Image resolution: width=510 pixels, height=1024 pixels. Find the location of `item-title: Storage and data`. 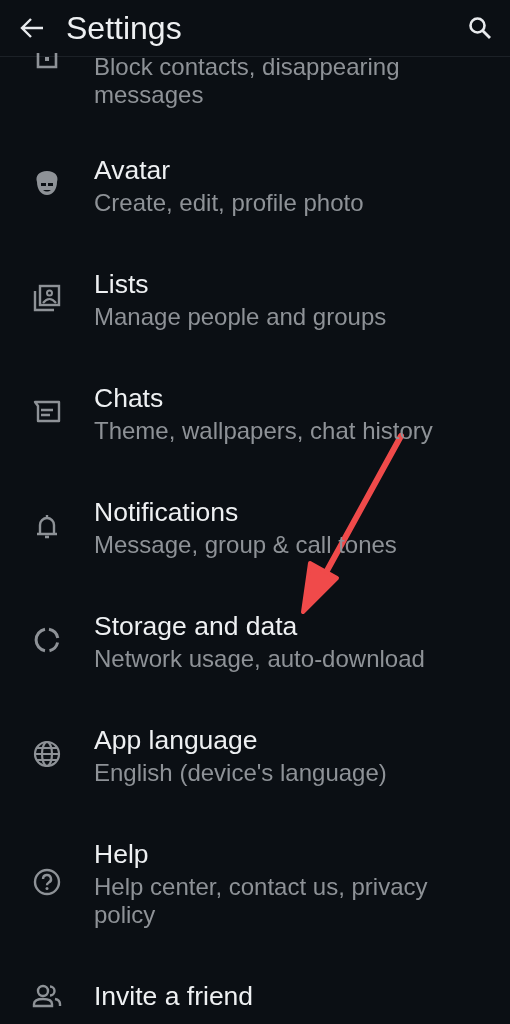

item-title: Storage and data is located at coordinates (196, 626).